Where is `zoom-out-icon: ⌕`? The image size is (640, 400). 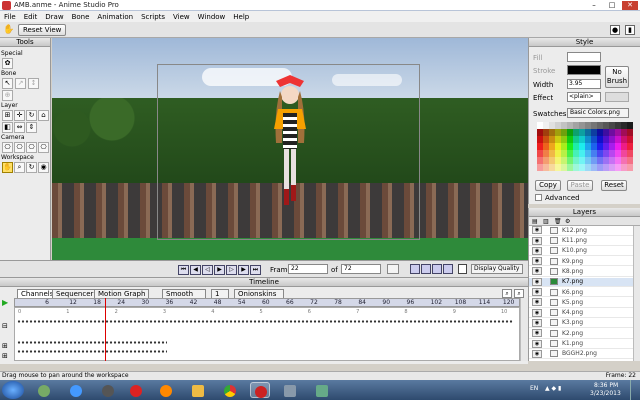 zoom-out-icon: ⌕ is located at coordinates (507, 293).